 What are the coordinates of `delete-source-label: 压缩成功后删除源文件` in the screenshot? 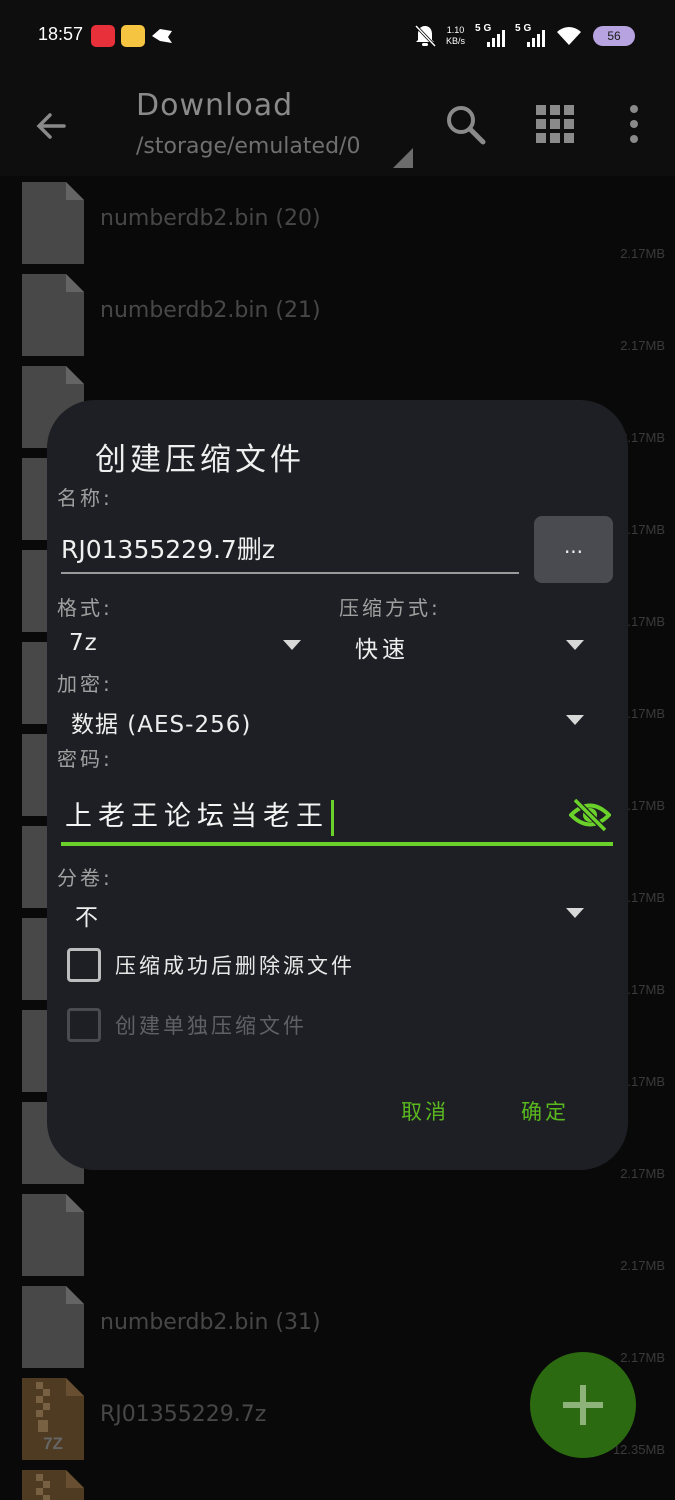 It's located at (235, 966).